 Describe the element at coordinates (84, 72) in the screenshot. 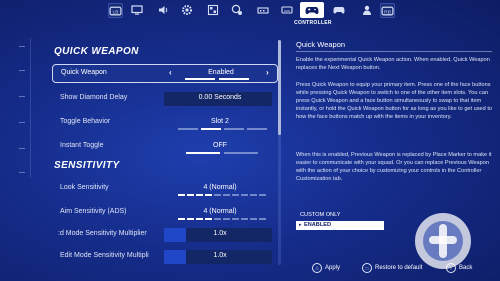

I see `setting-label: Quick Weapon` at that location.